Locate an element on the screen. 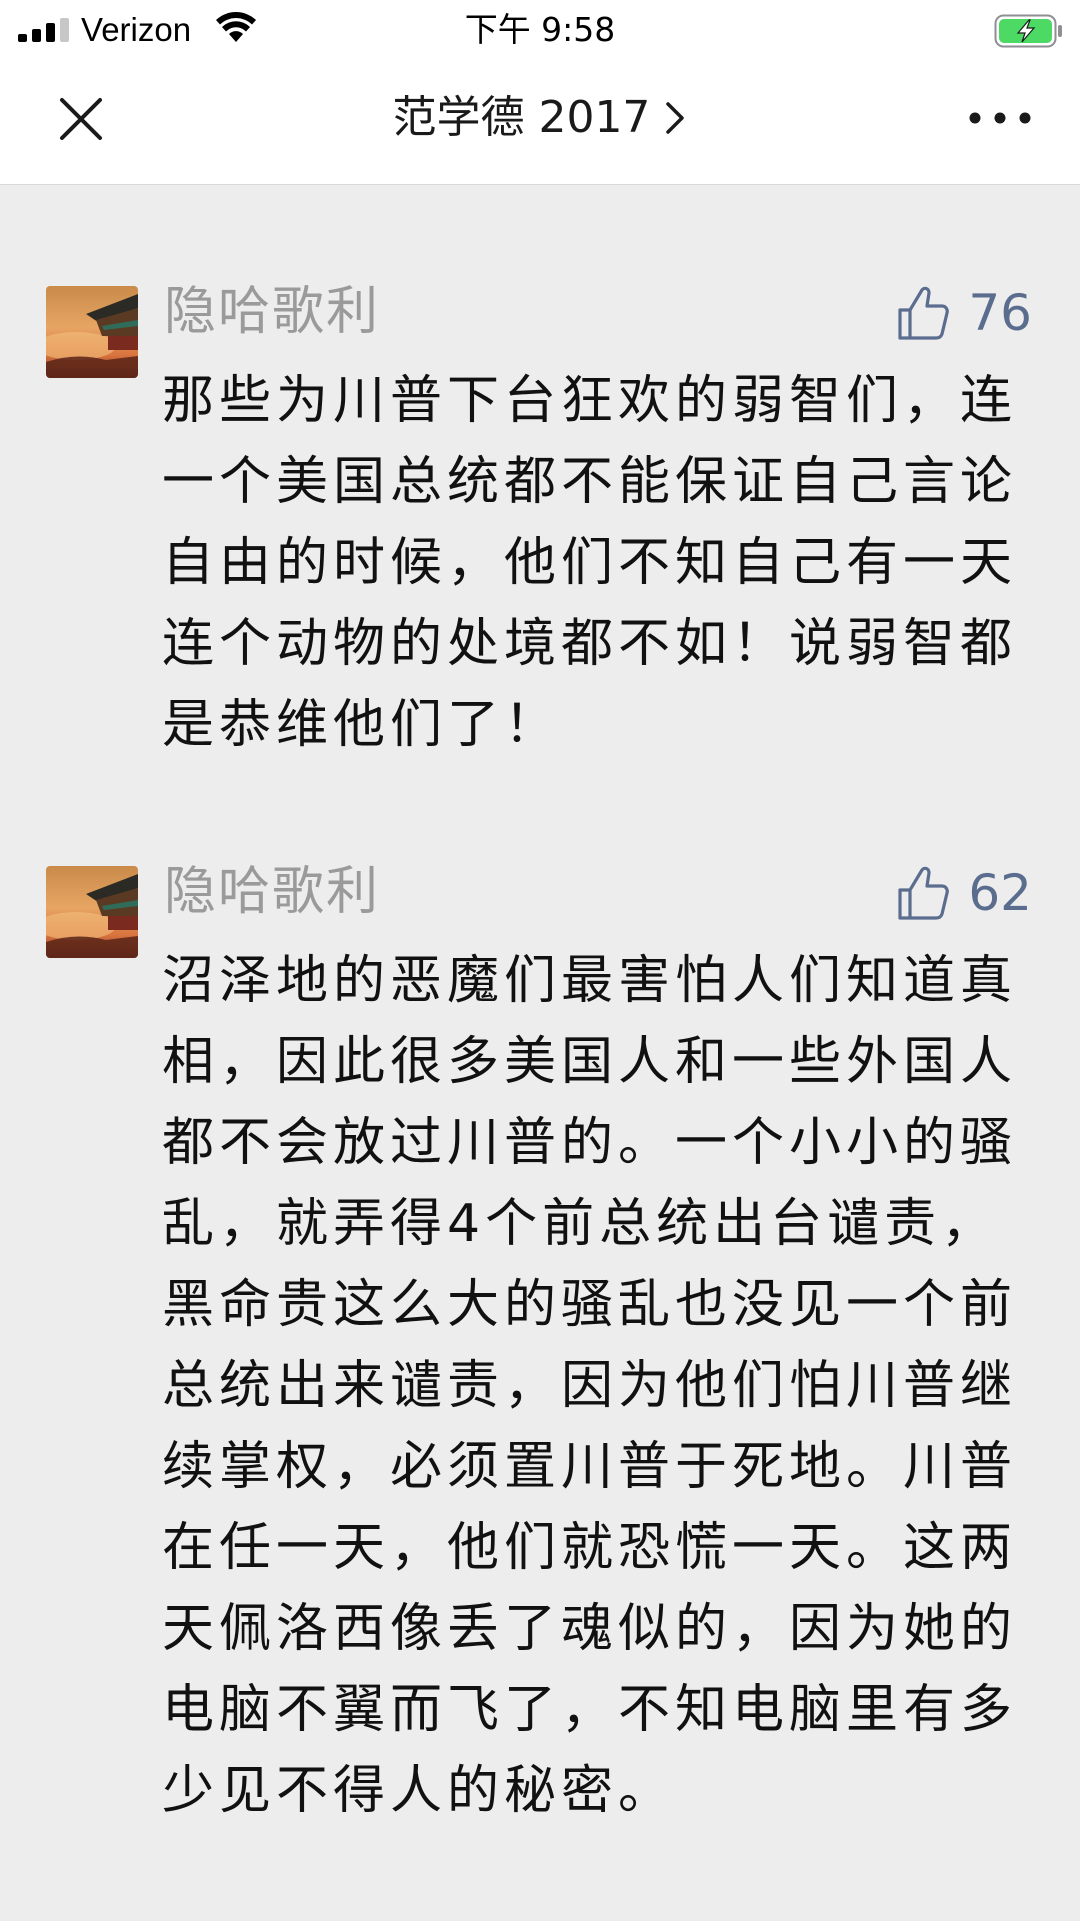 This screenshot has width=1080, height=1921. more-options-button is located at coordinates (1000, 118).